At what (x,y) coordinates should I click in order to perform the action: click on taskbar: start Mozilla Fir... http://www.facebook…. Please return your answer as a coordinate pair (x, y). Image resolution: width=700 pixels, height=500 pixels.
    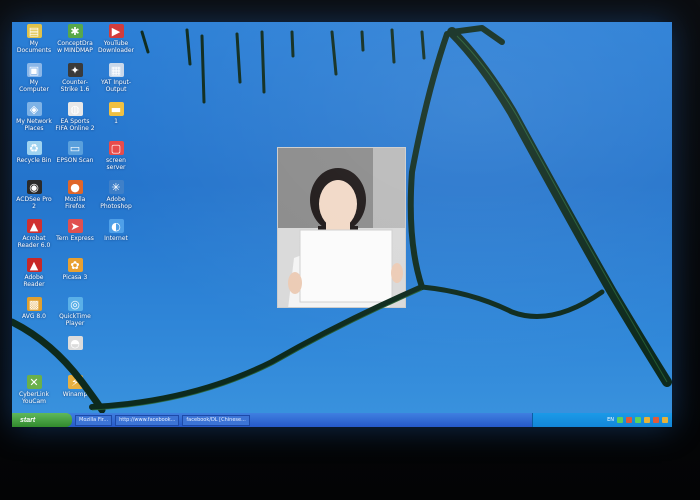
    Looking at the image, I should click on (342, 420).